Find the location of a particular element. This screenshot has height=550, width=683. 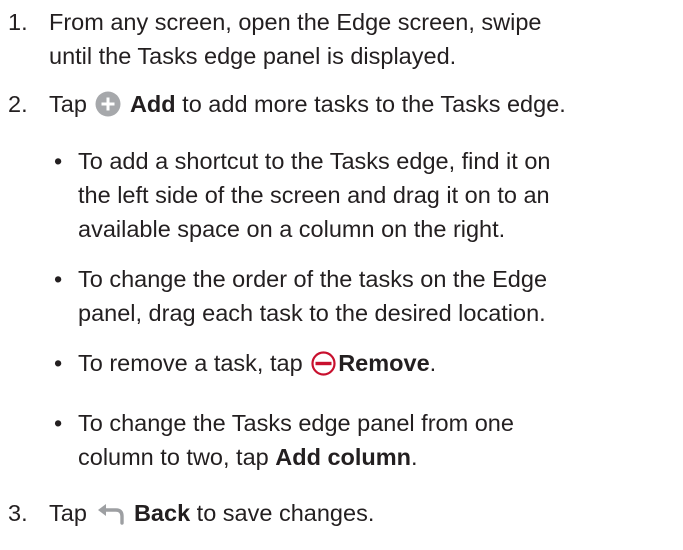

step-number: 2. is located at coordinates (18, 104).